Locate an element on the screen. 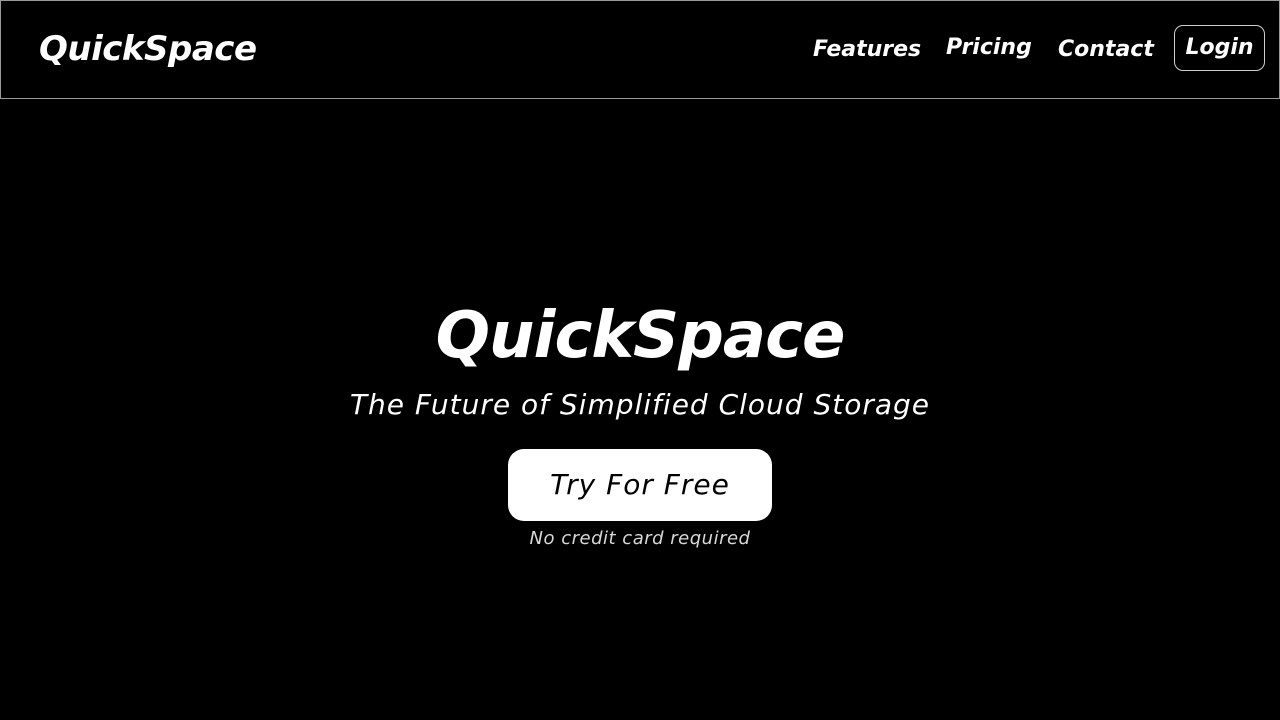 This screenshot has width=1280, height=720. login-button: Login is located at coordinates (1219, 48).